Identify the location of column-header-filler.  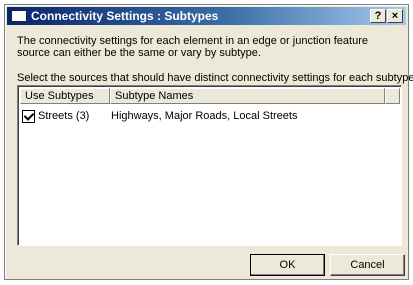
(392, 96).